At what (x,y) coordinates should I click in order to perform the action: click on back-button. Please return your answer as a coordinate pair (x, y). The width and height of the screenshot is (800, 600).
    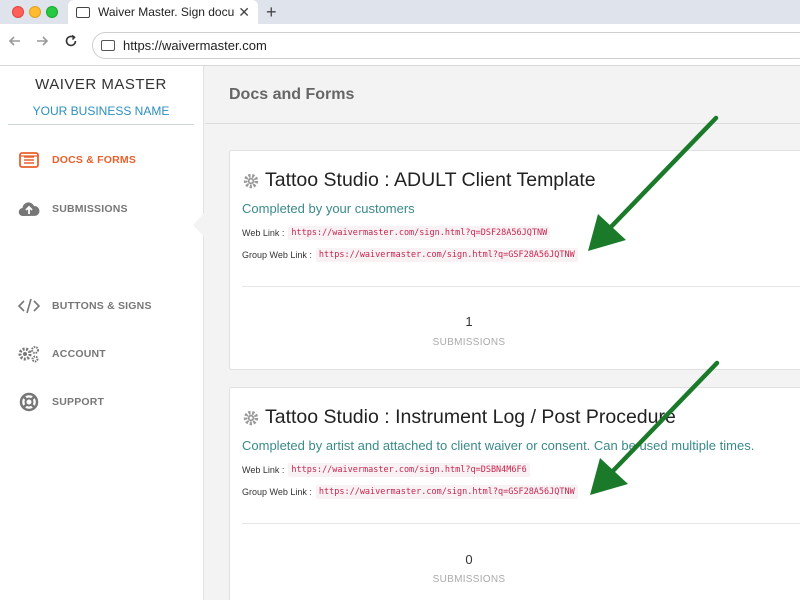
    Looking at the image, I should click on (15, 44).